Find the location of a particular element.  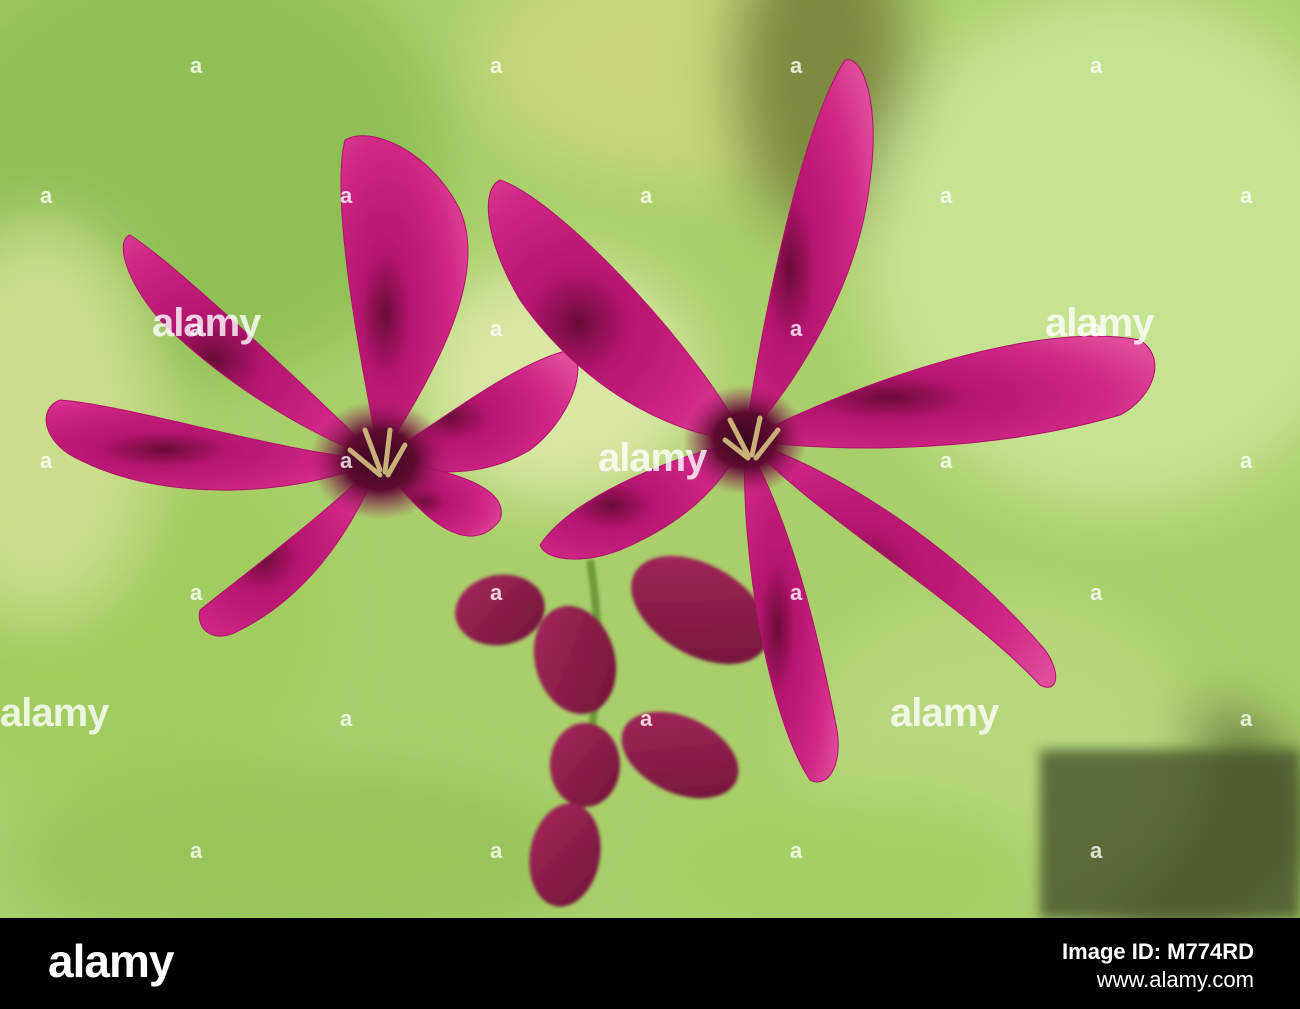

footer-meta: Image ID: M774RD www.alamy.com is located at coordinates (1158, 965).